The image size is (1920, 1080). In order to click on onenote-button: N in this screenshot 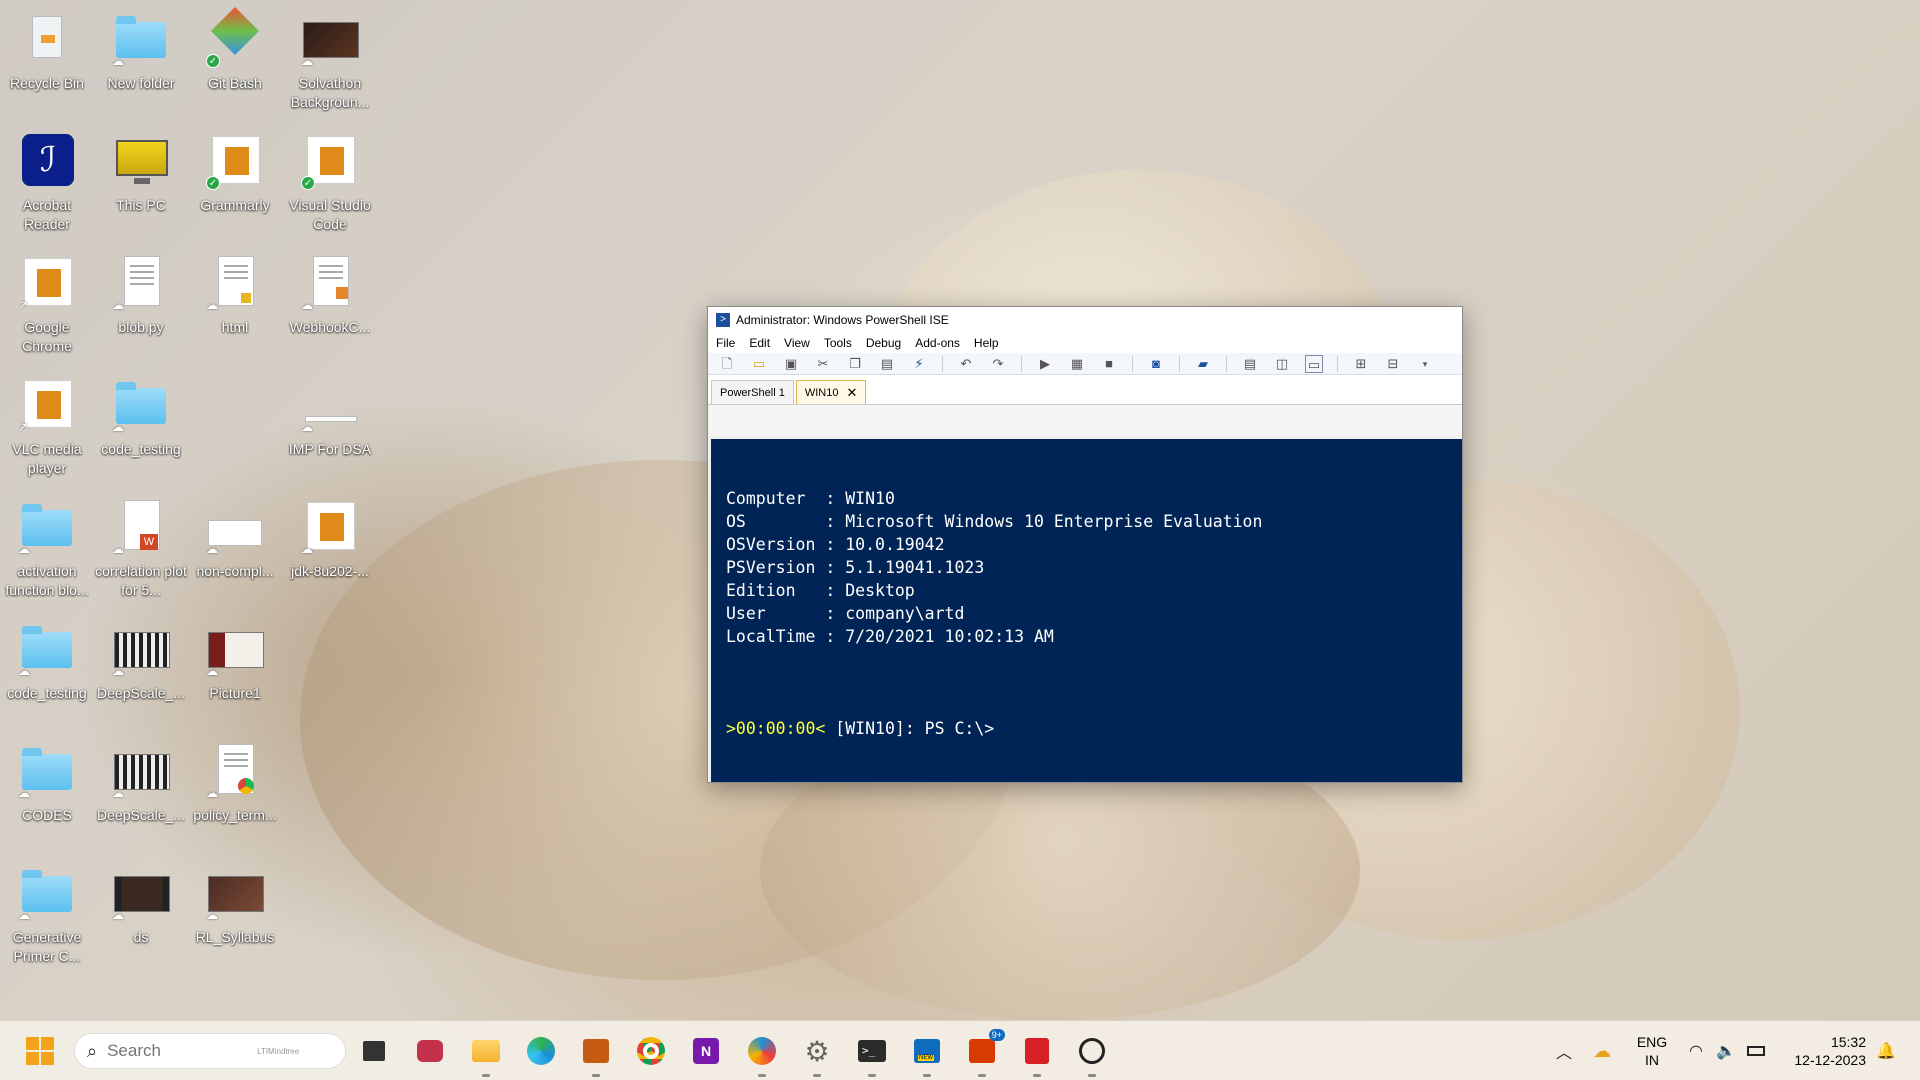, I will do `click(706, 1051)`.